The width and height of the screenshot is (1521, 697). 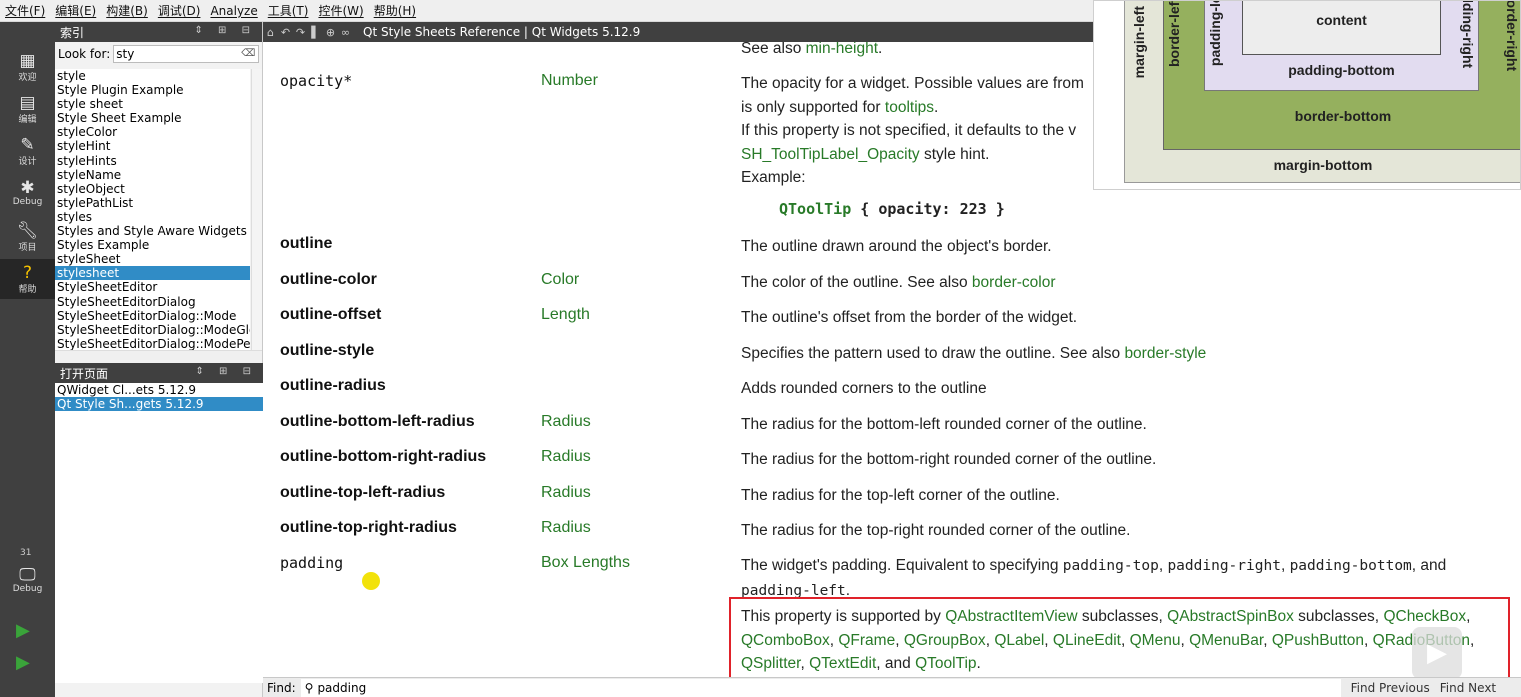 I want to click on index-list-item: stylesheet, so click(x=152, y=273).